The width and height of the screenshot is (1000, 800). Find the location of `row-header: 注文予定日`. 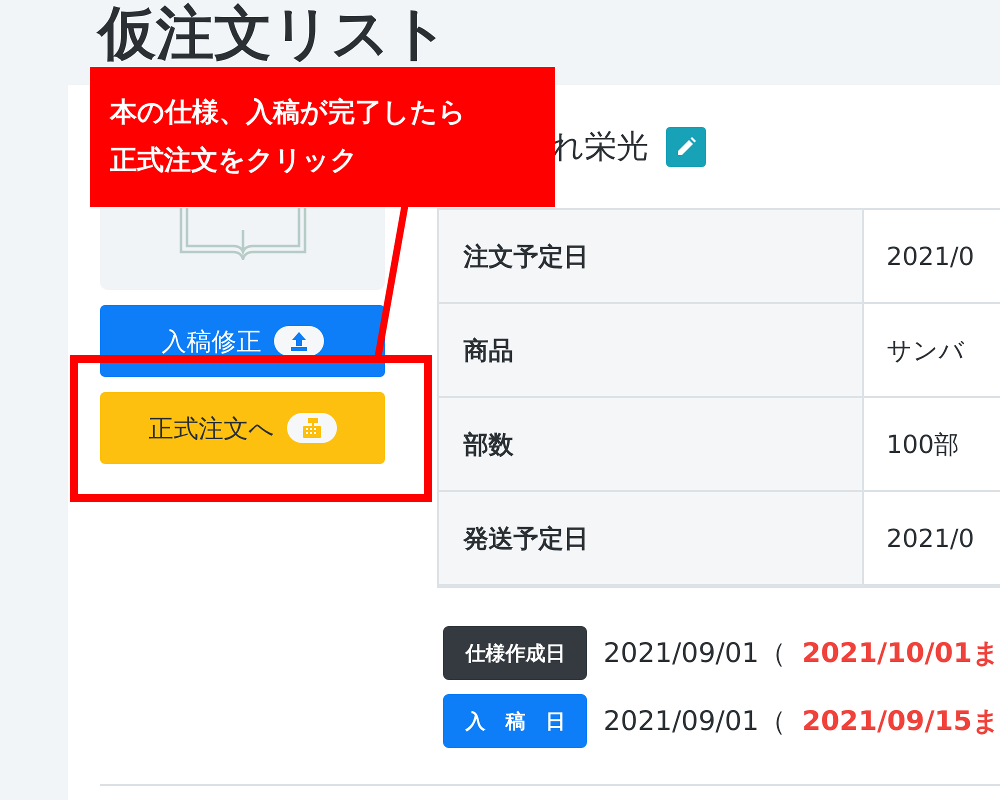

row-header: 注文予定日 is located at coordinates (651, 257).